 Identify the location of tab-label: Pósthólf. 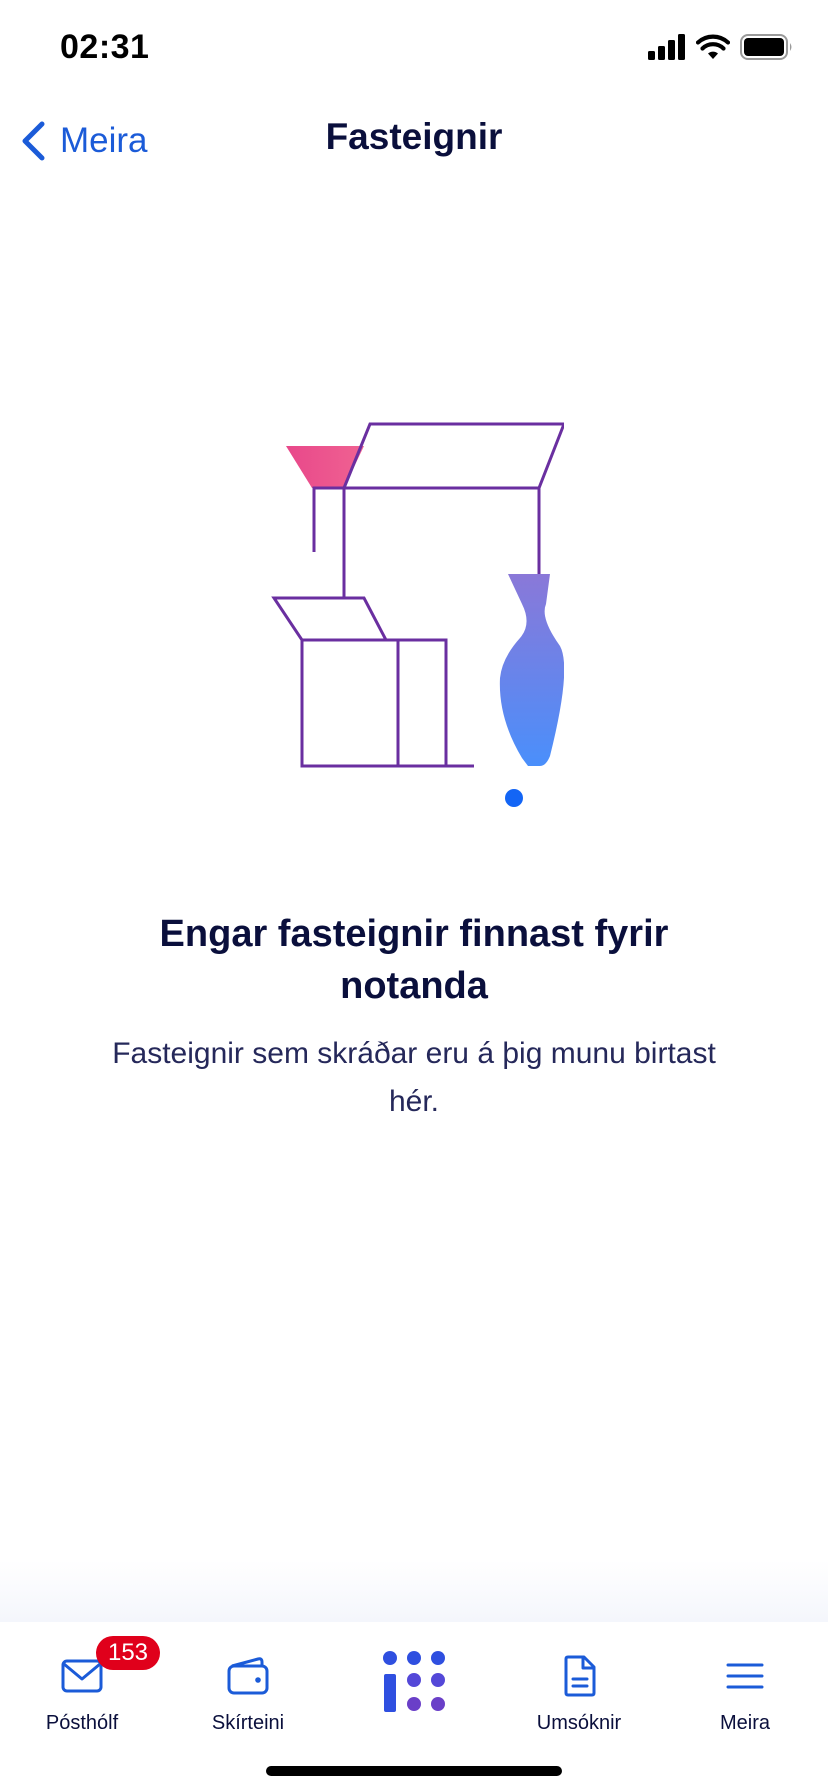
(82, 1723).